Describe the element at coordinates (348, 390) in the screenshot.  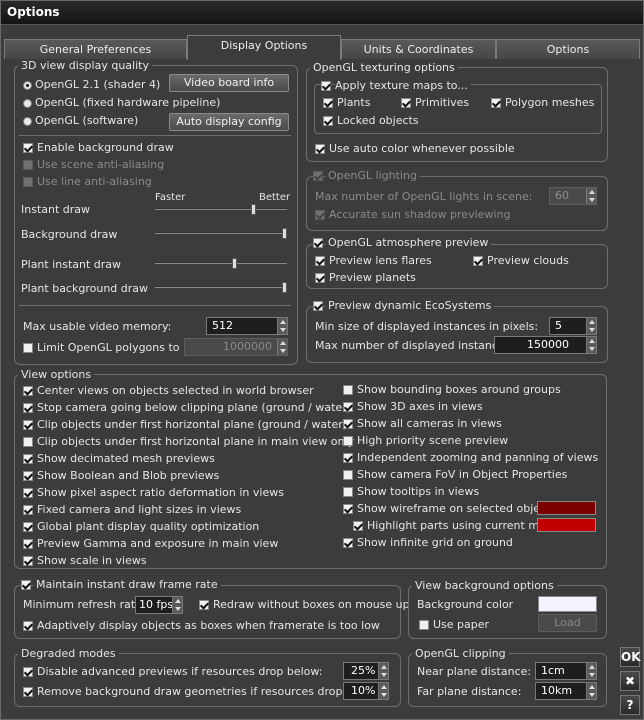
I see `bounding-boxes-checkbox` at that location.